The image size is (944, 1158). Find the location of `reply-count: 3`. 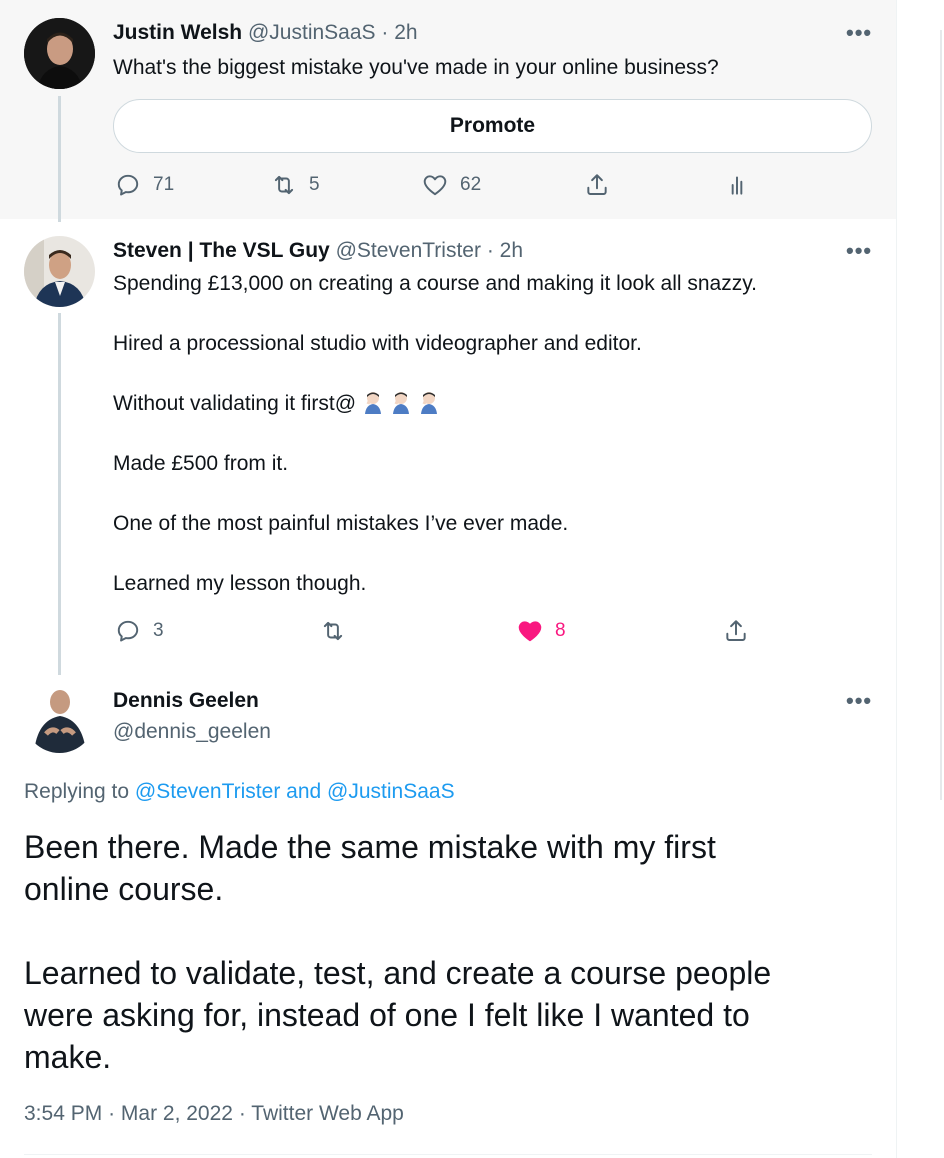

reply-count: 3 is located at coordinates (158, 630).